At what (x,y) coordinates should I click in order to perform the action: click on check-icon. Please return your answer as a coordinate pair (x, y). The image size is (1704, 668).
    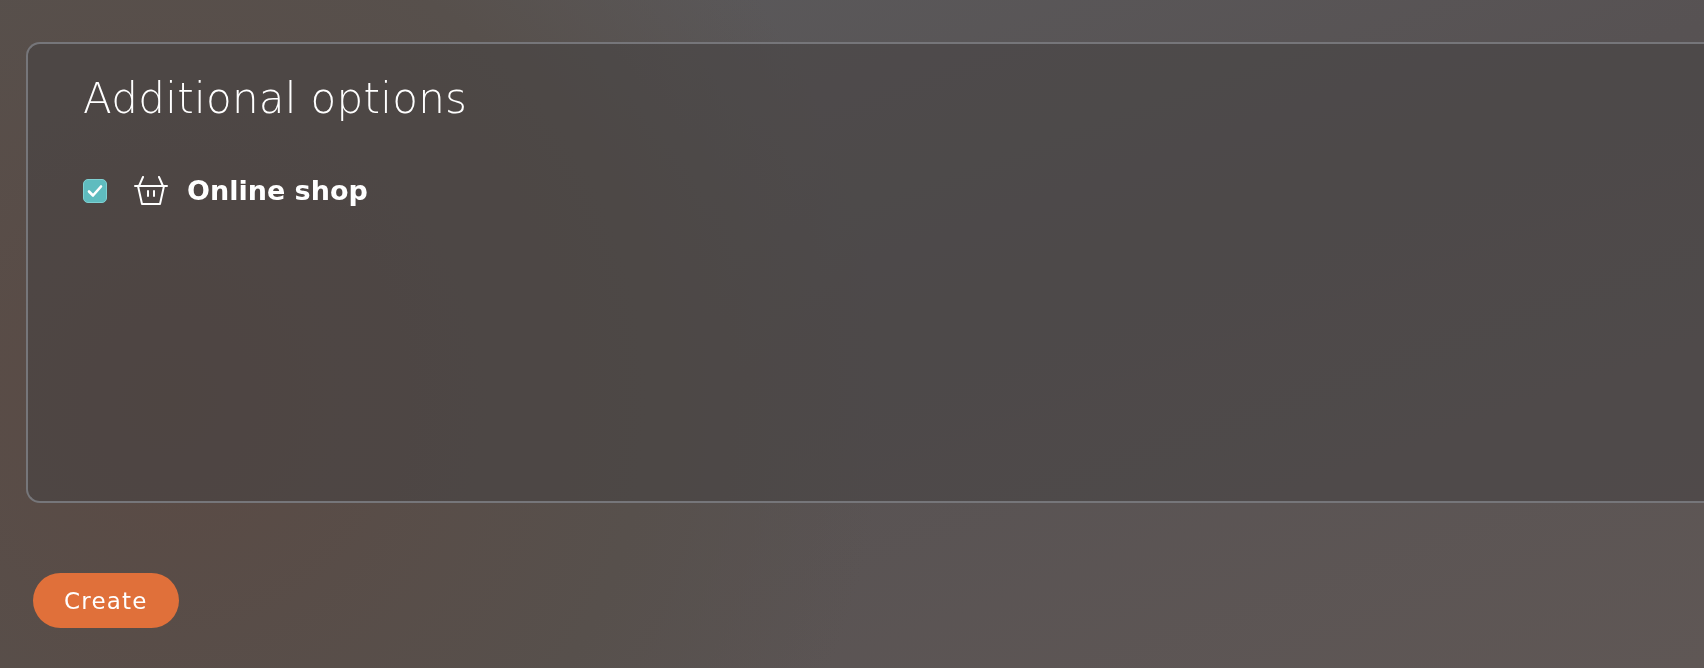
    Looking at the image, I should click on (95, 190).